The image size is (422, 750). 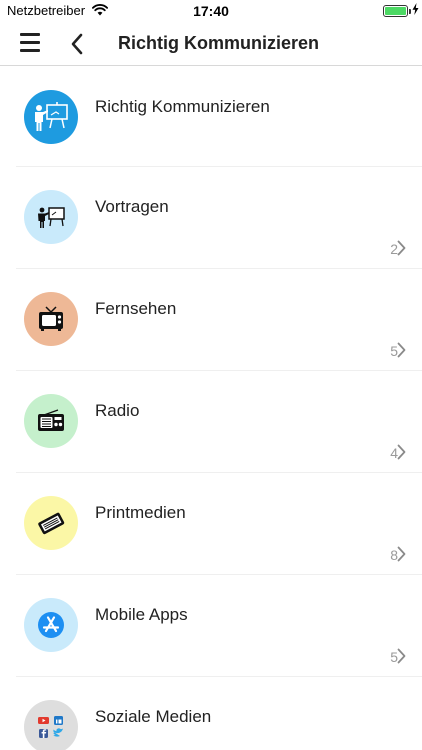 I want to click on list-item-label: Soziale Medien, so click(x=153, y=716).